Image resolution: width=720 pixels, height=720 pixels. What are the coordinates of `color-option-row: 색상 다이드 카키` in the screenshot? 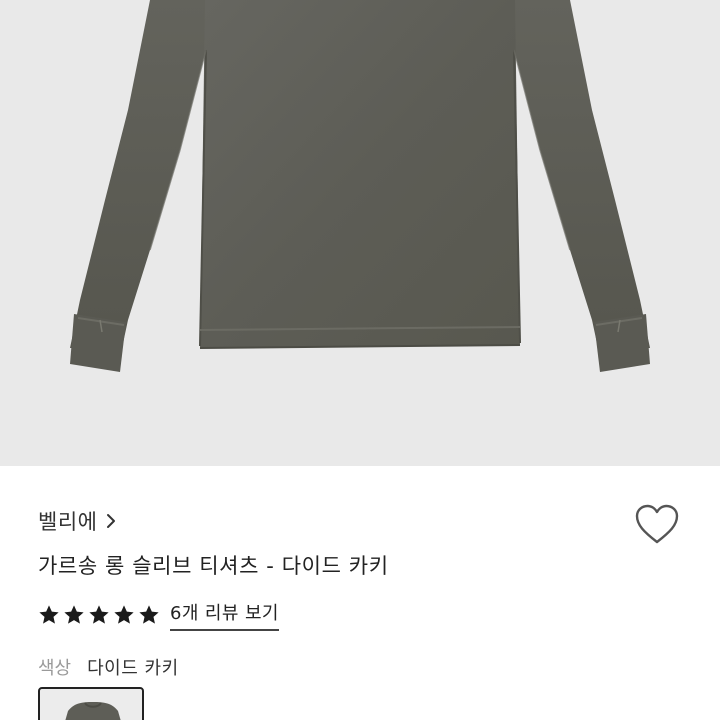 It's located at (108, 667).